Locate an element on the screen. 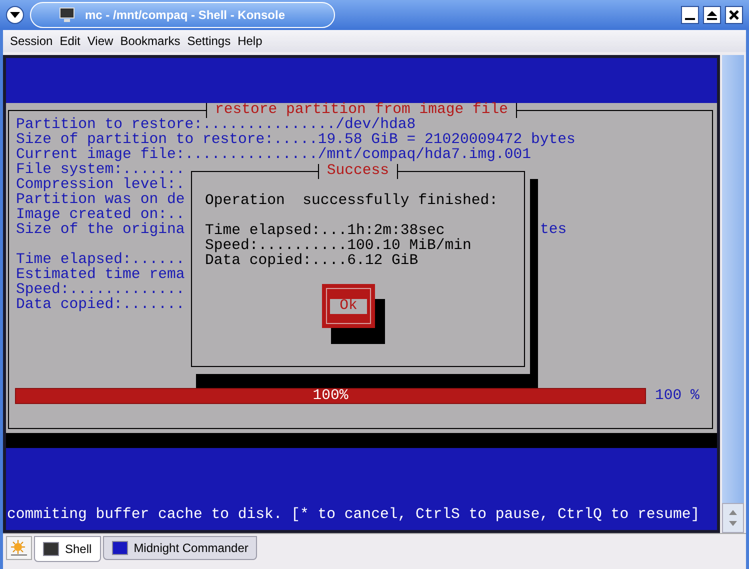 This screenshot has width=749, height=569. info-line: Size of partition to restore:.....19.58 GiB = 21020009472 bytes is located at coordinates (296, 140).